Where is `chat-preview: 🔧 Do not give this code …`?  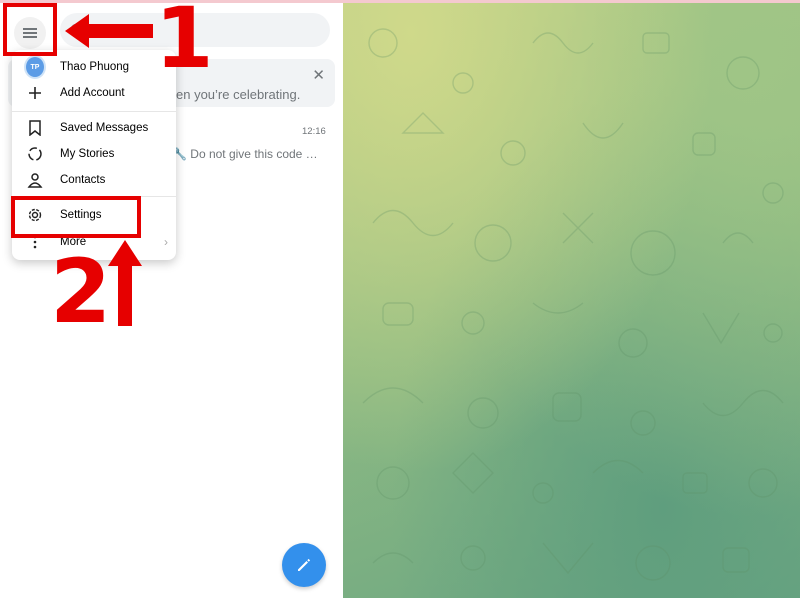
chat-preview: 🔧 Do not give this code … is located at coordinates (252, 154).